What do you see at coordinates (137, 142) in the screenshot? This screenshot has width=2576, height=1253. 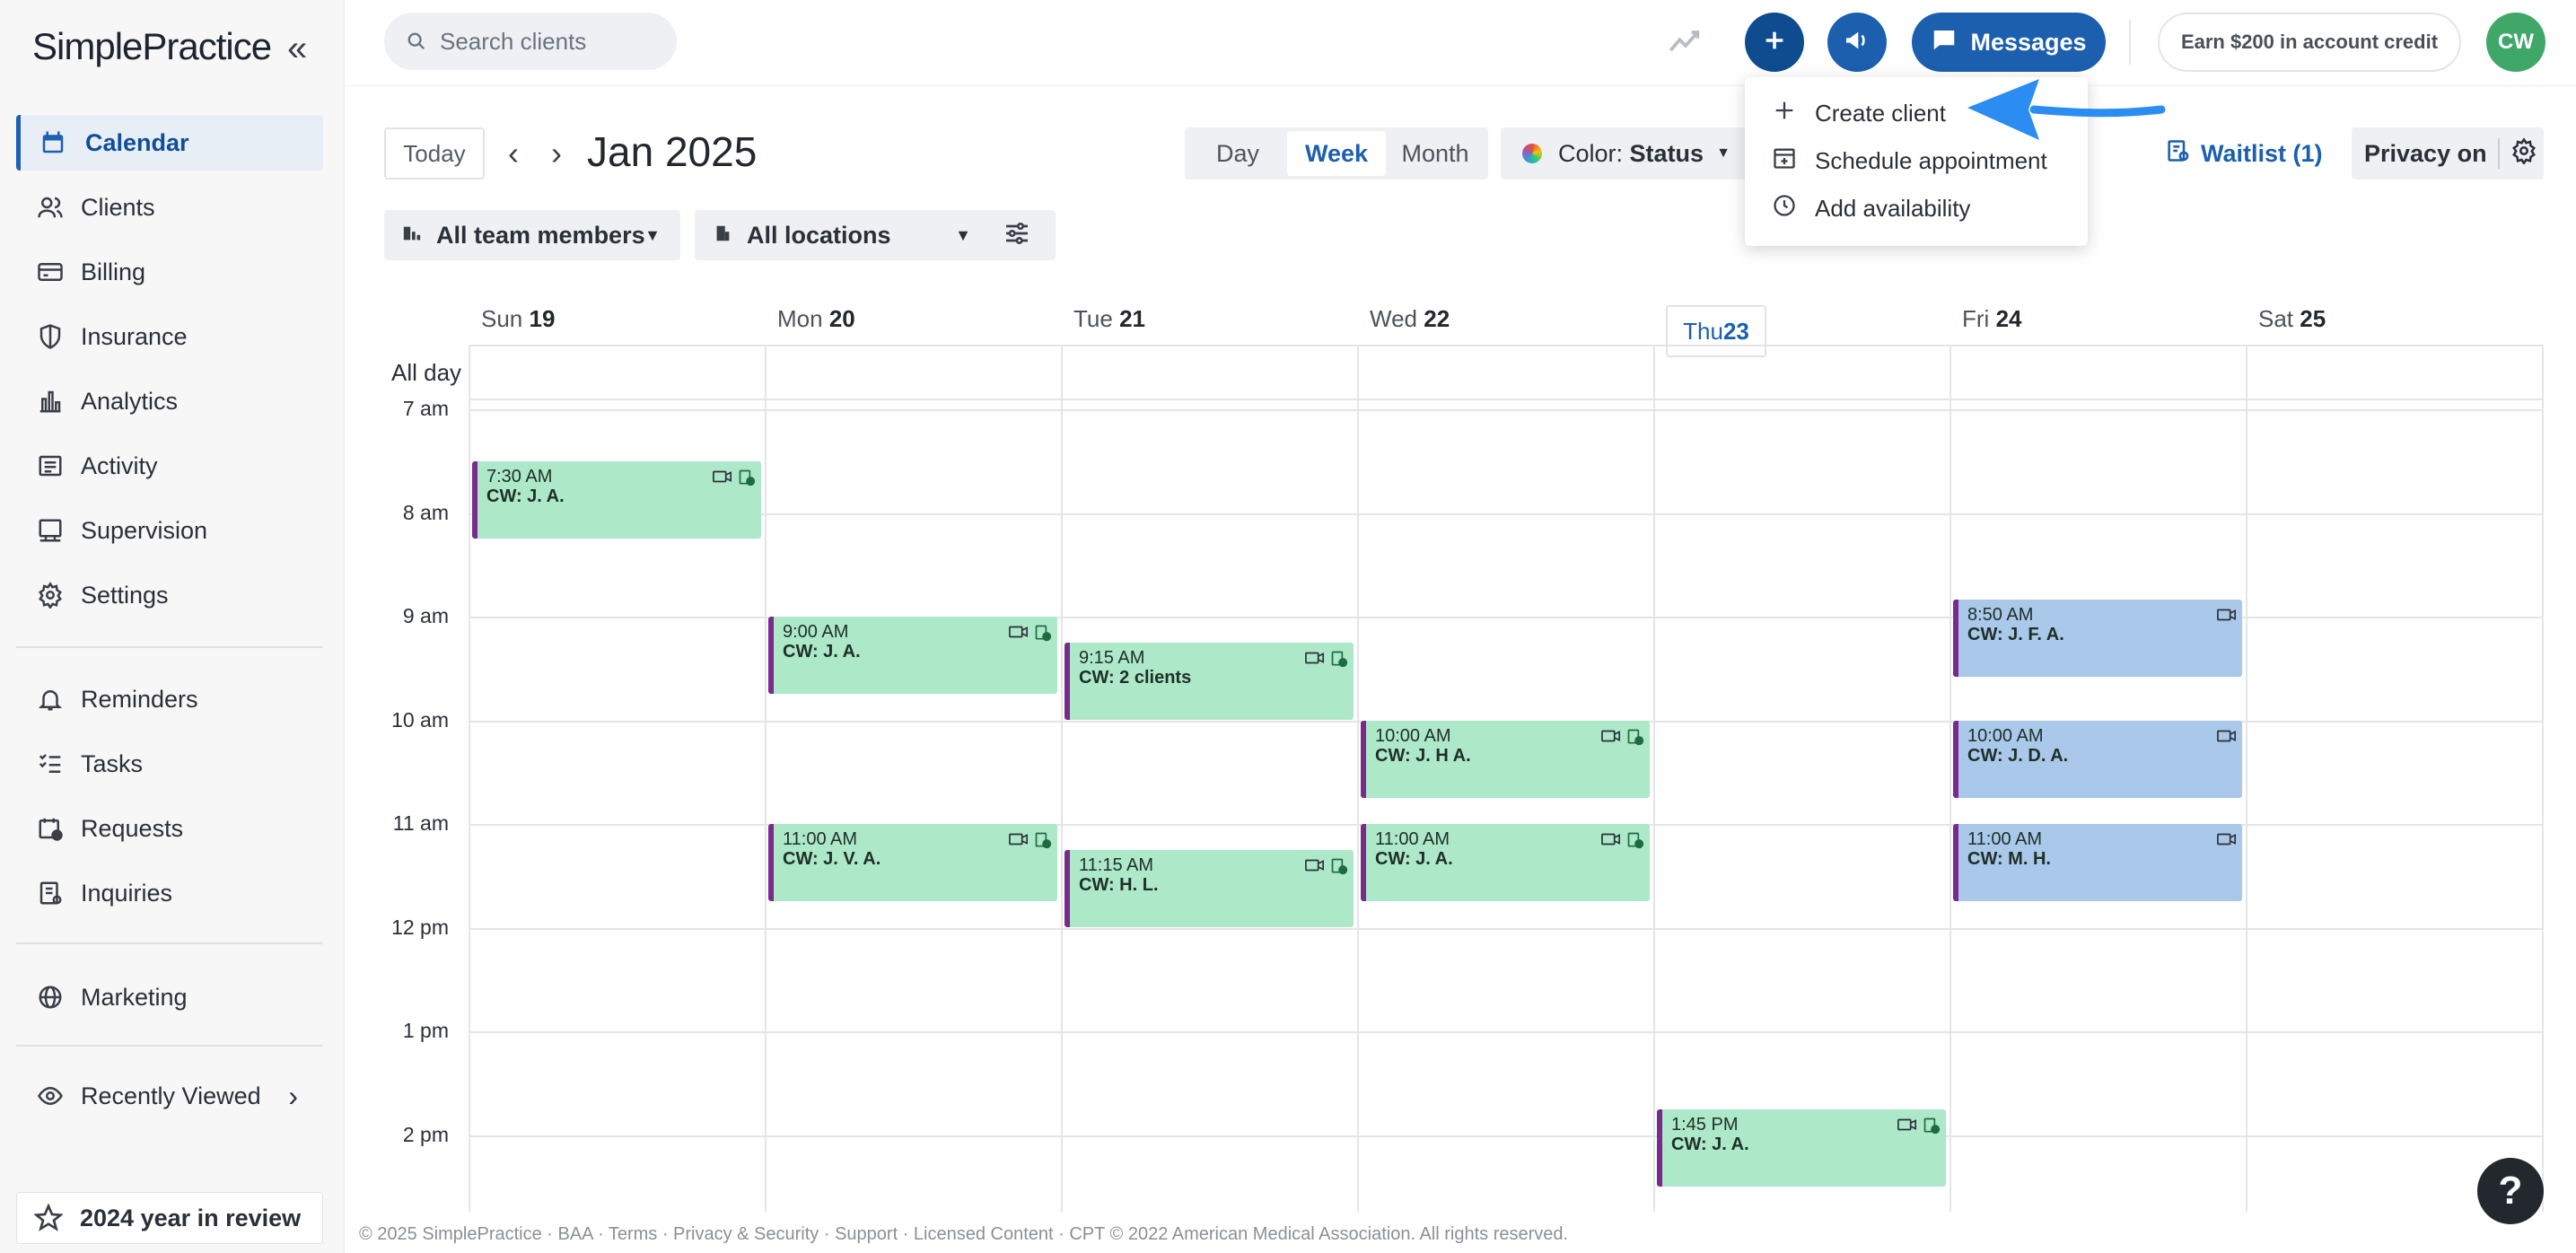 I see `sidebar-item-label: Calendar` at bounding box center [137, 142].